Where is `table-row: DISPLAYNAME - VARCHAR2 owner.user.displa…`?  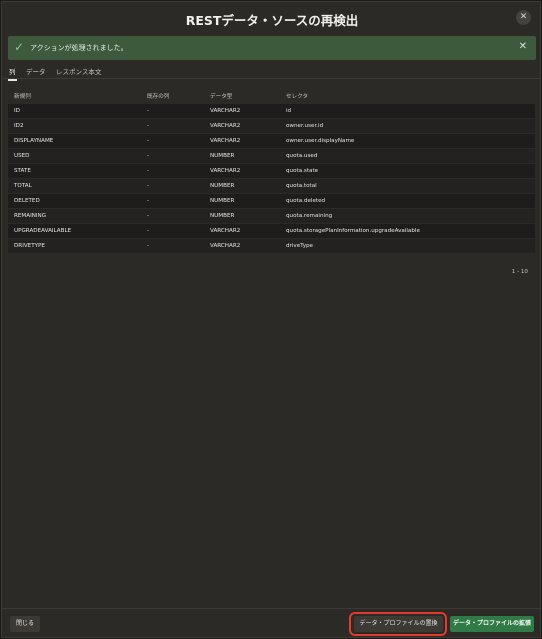
table-row: DISPLAYNAME - VARCHAR2 owner.user.displa… is located at coordinates (271, 141).